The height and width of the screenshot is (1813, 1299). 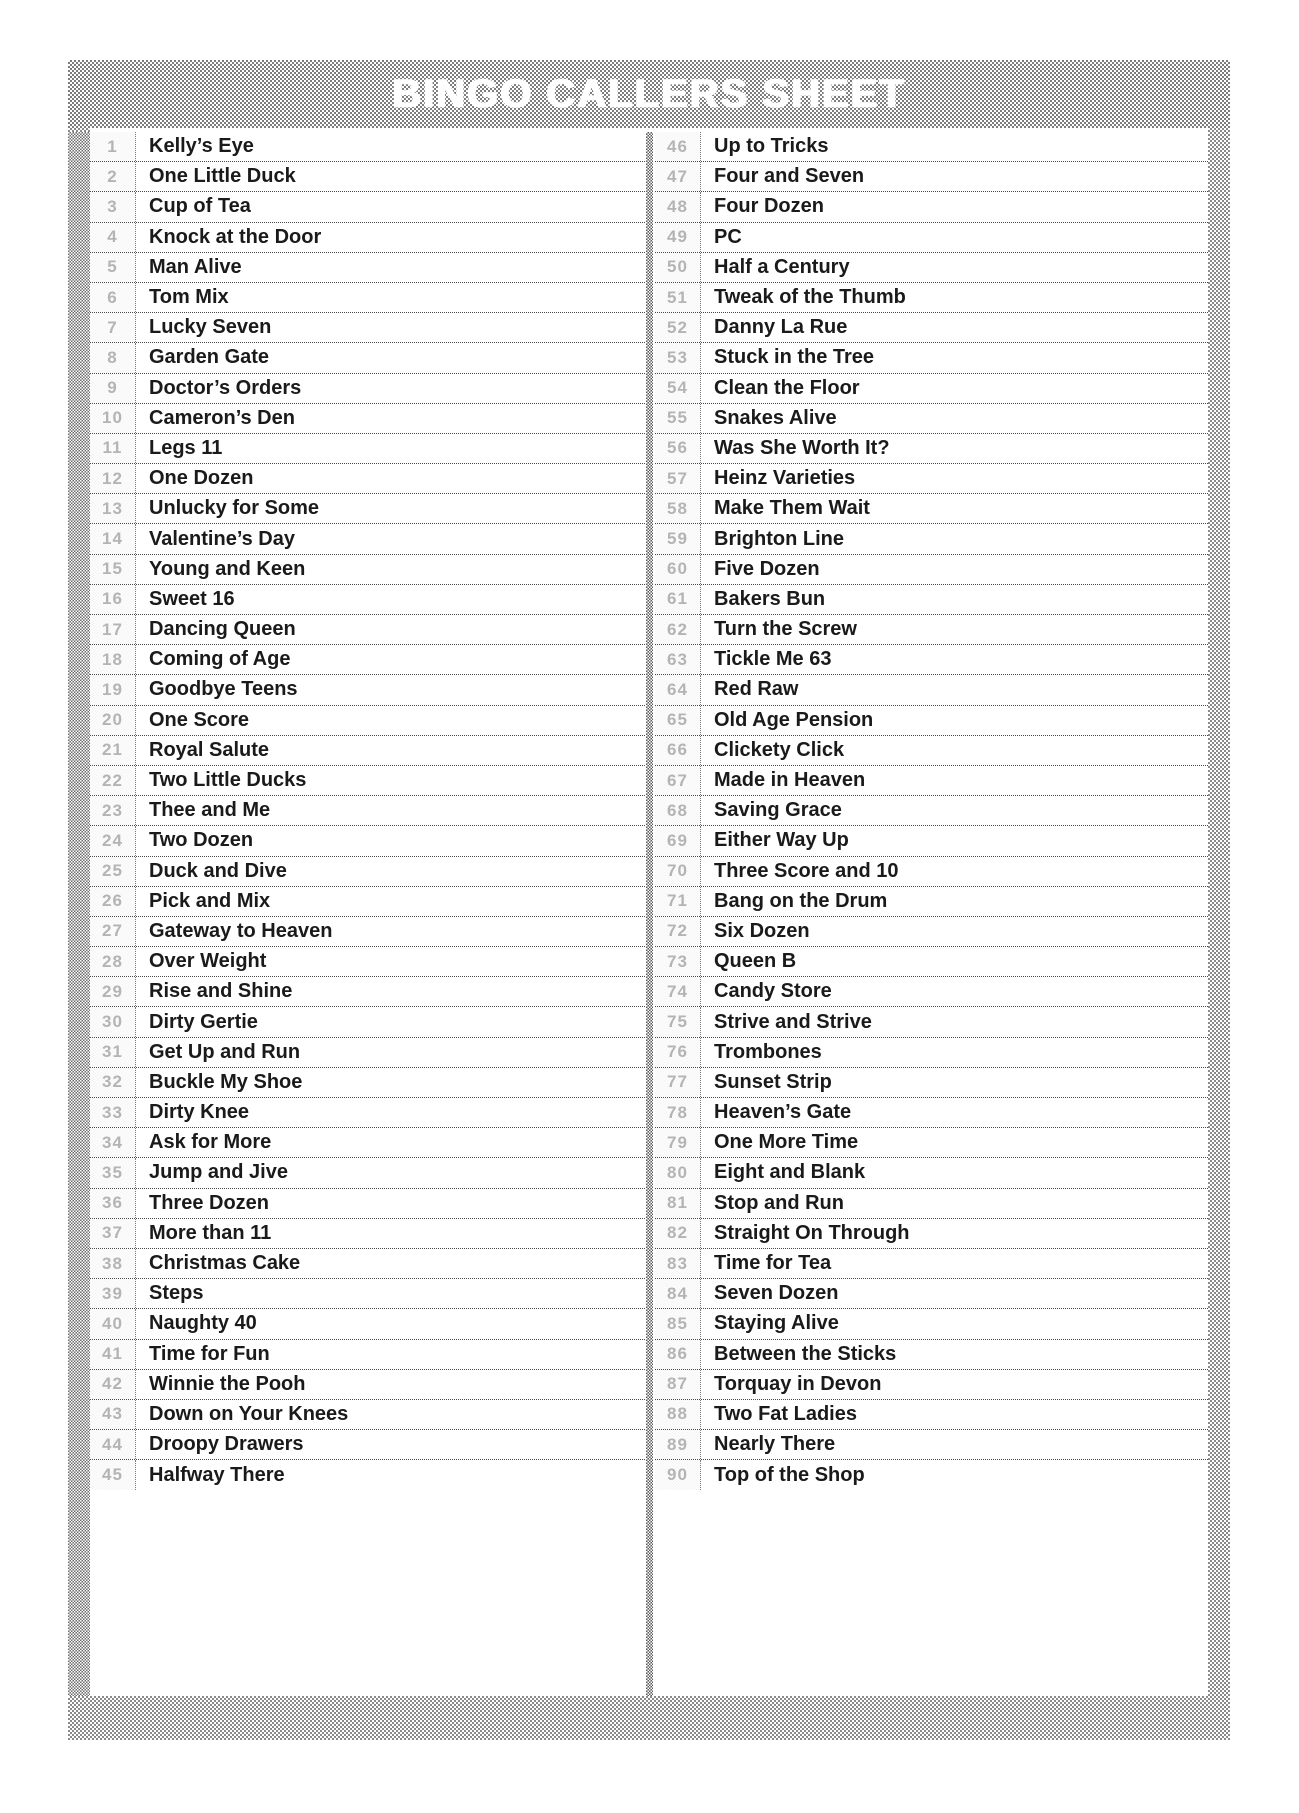 I want to click on table-row: 56 Was She Worth It?, so click(x=931, y=449).